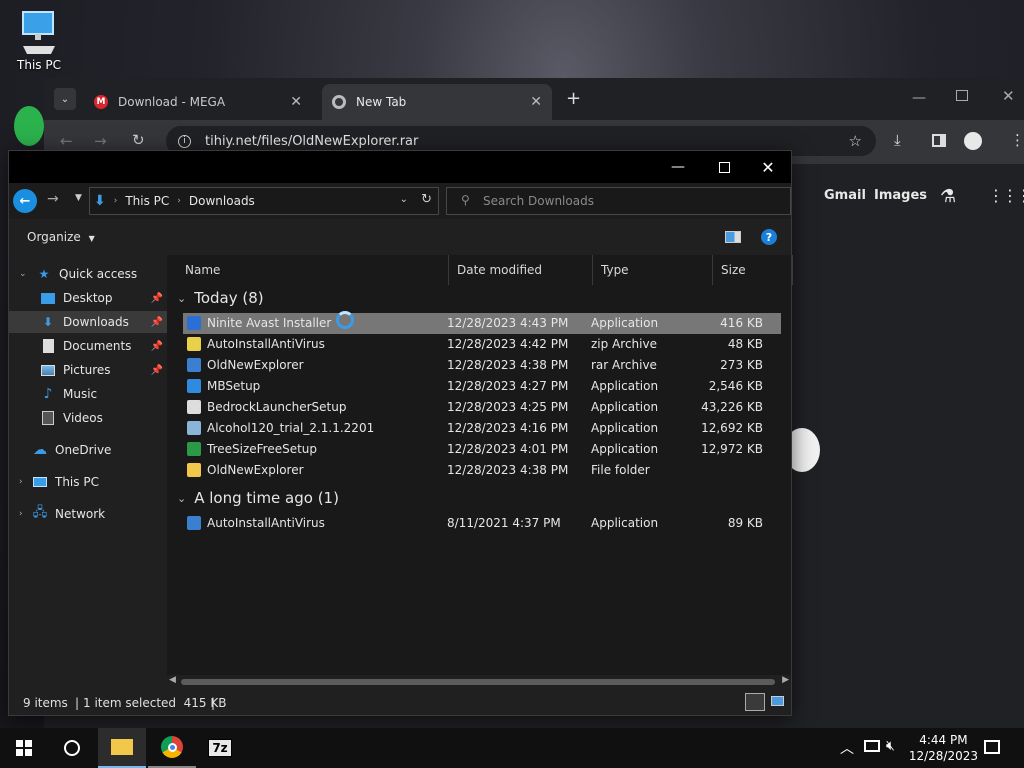 The height and width of the screenshot is (768, 1024). What do you see at coordinates (66, 141) in the screenshot?
I see `back-icon: ←` at bounding box center [66, 141].